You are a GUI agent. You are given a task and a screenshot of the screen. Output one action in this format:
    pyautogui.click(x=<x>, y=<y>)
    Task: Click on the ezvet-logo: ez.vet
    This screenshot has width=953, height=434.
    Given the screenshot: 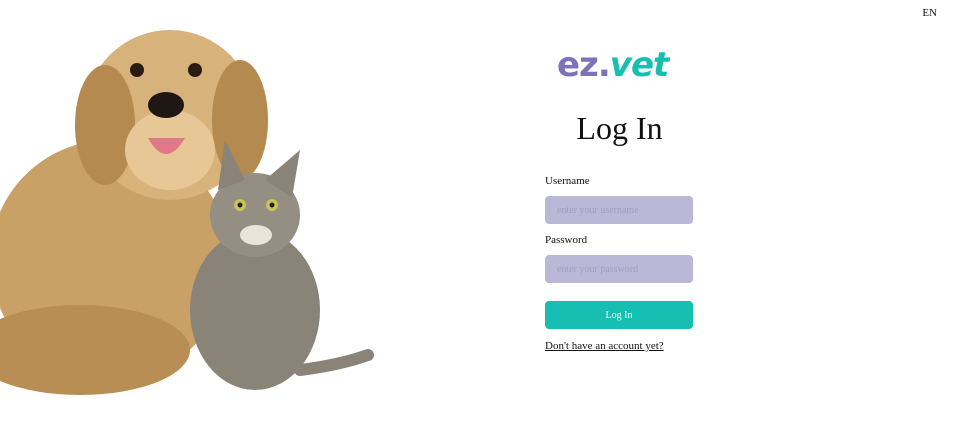 What is the action you would take?
    pyautogui.click(x=613, y=65)
    